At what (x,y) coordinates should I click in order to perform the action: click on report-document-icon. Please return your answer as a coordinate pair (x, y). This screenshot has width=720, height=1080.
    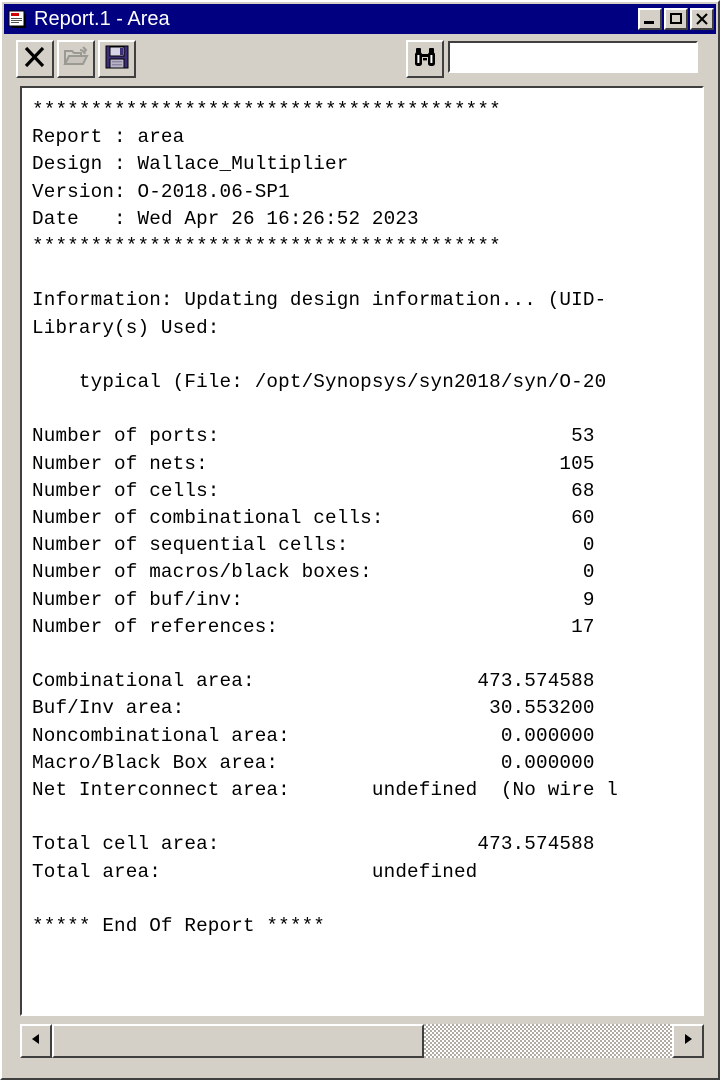
    Looking at the image, I should click on (17, 19).